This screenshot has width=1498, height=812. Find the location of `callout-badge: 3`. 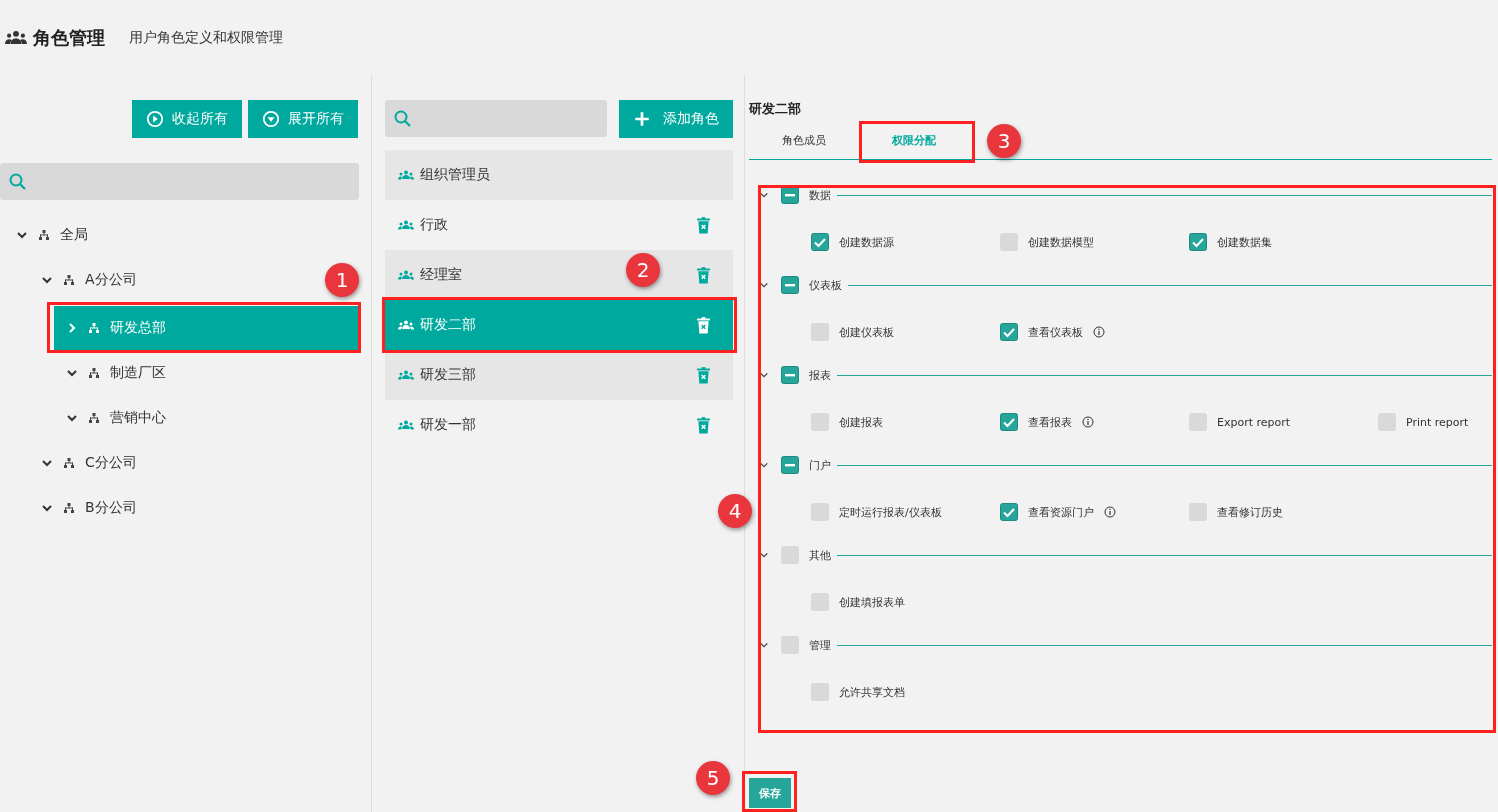

callout-badge: 3 is located at coordinates (1004, 141).